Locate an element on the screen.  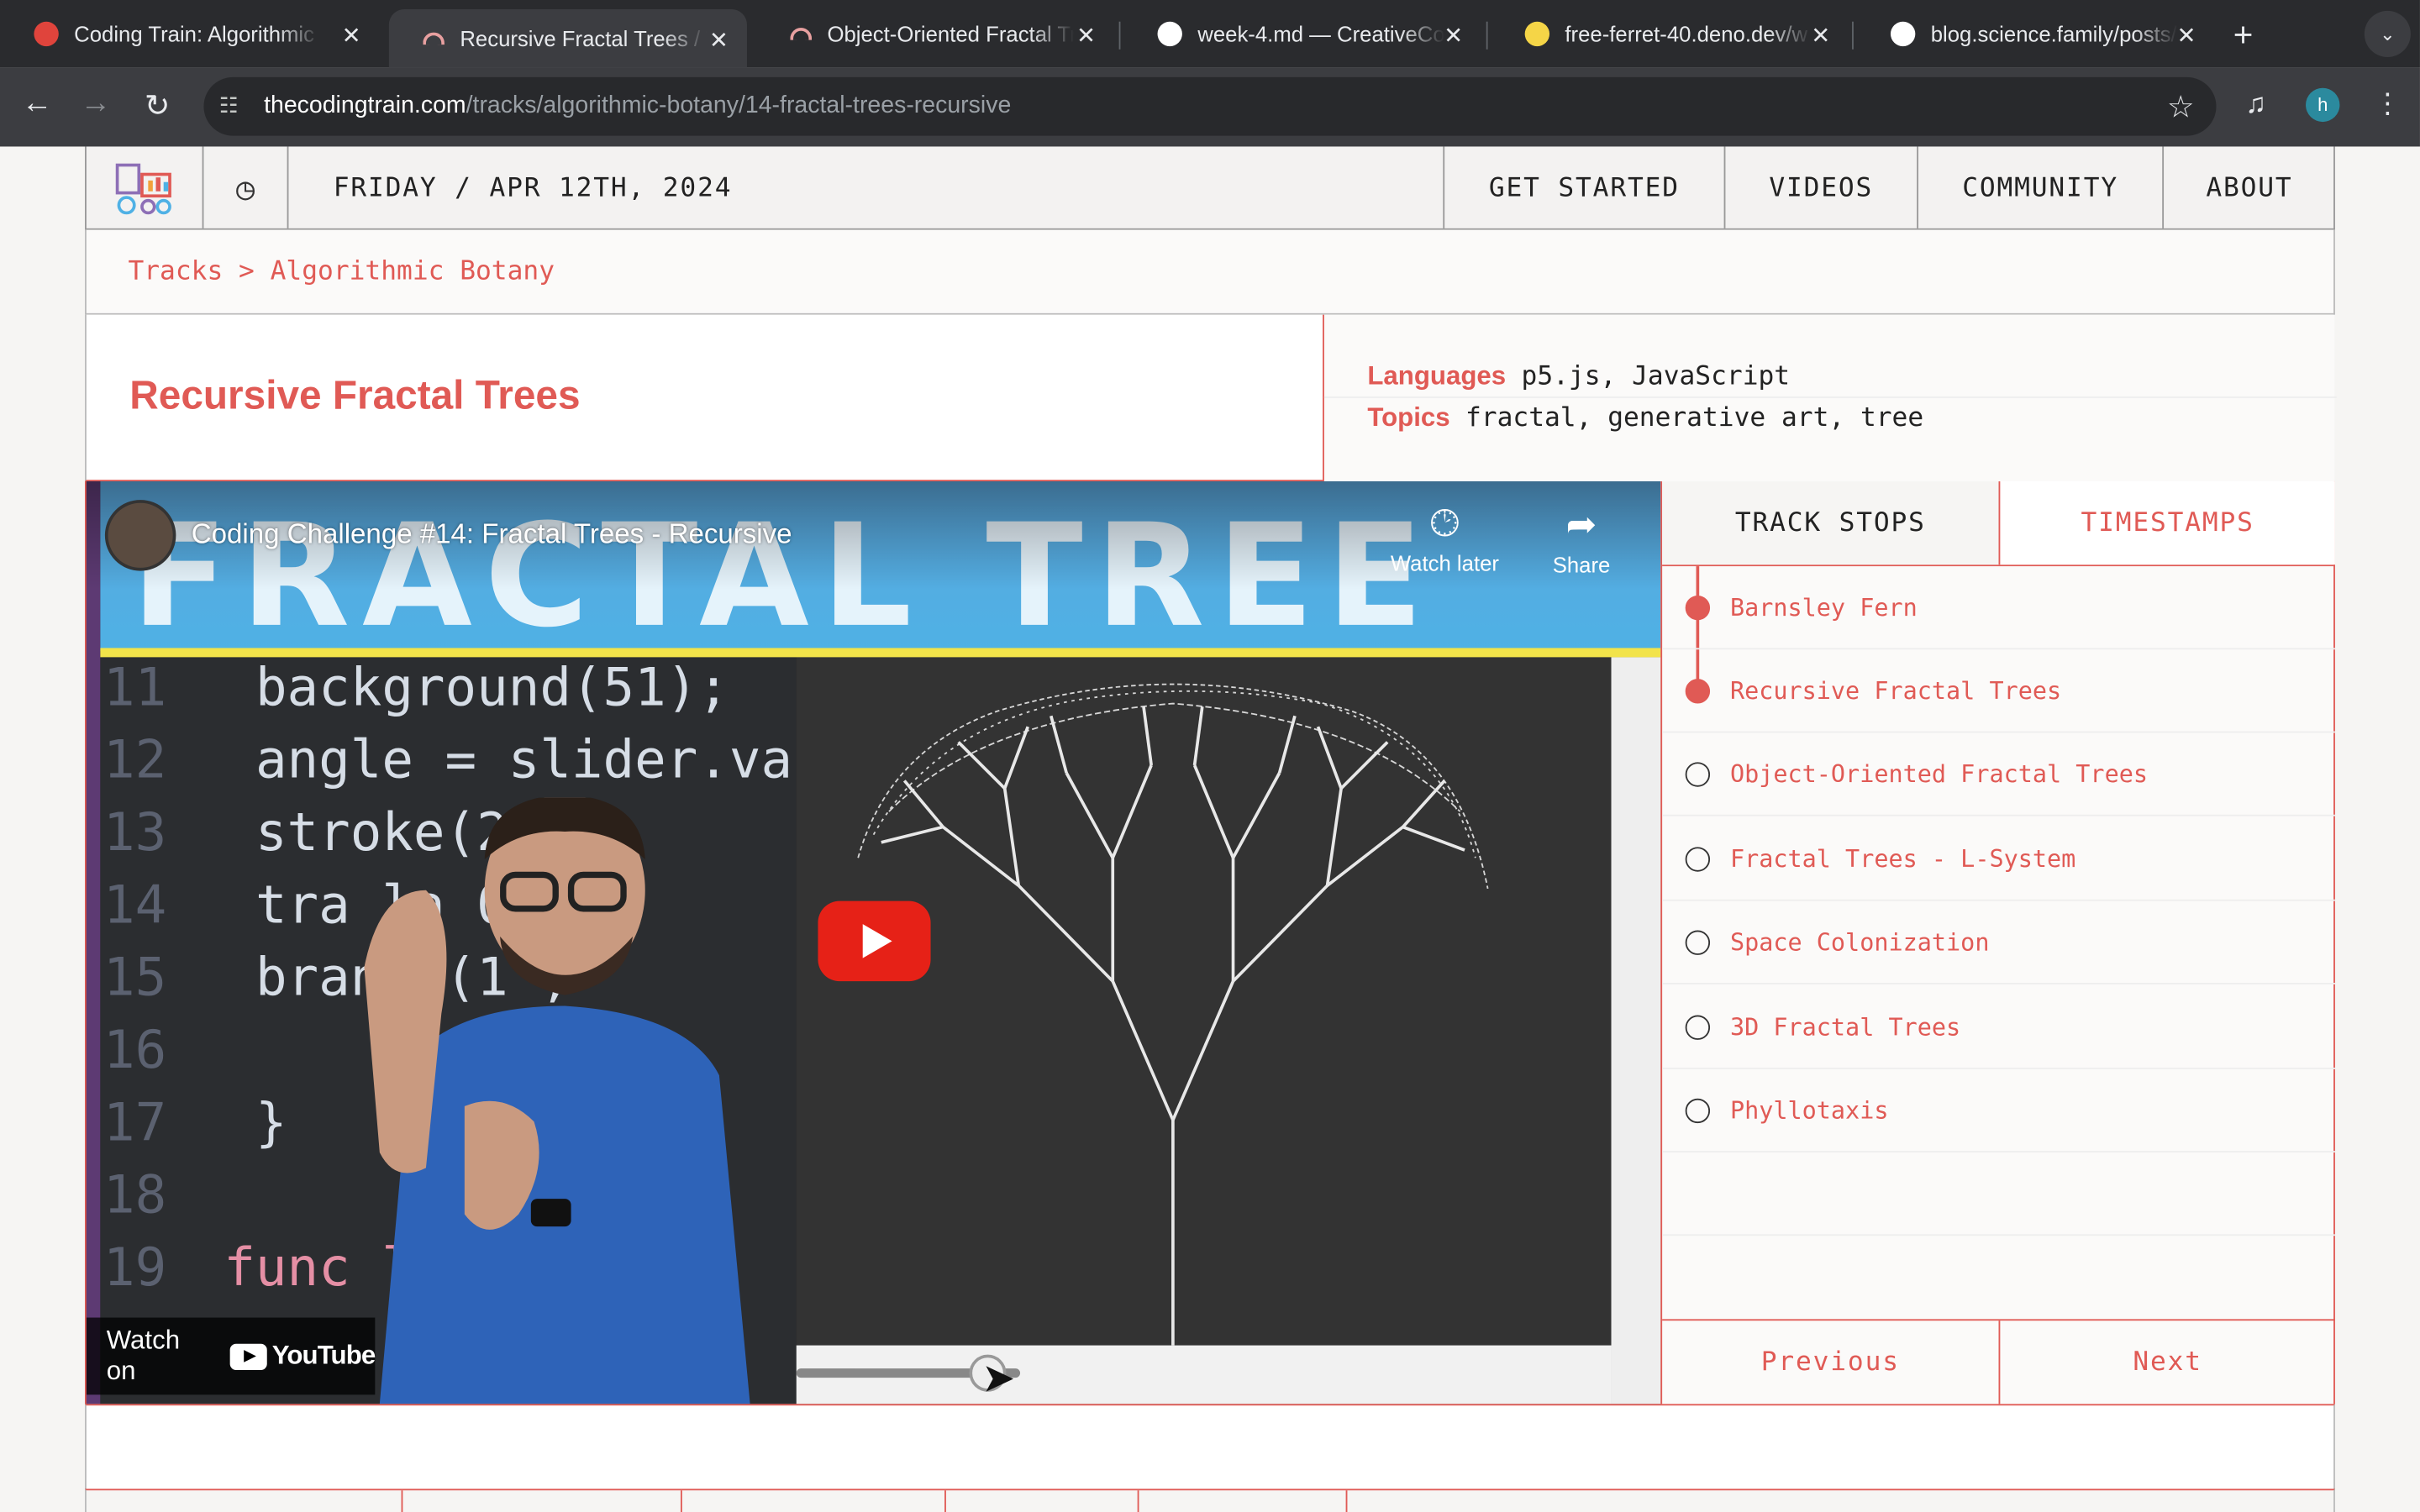
track-stop-item: Object-Oriented Fractal Trees is located at coordinates (1998, 774).